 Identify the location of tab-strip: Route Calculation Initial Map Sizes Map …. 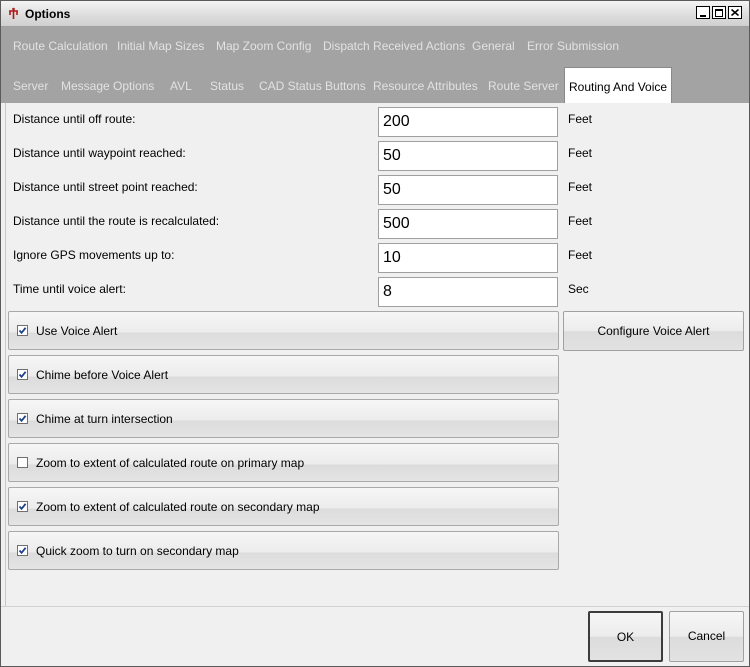
(375, 65).